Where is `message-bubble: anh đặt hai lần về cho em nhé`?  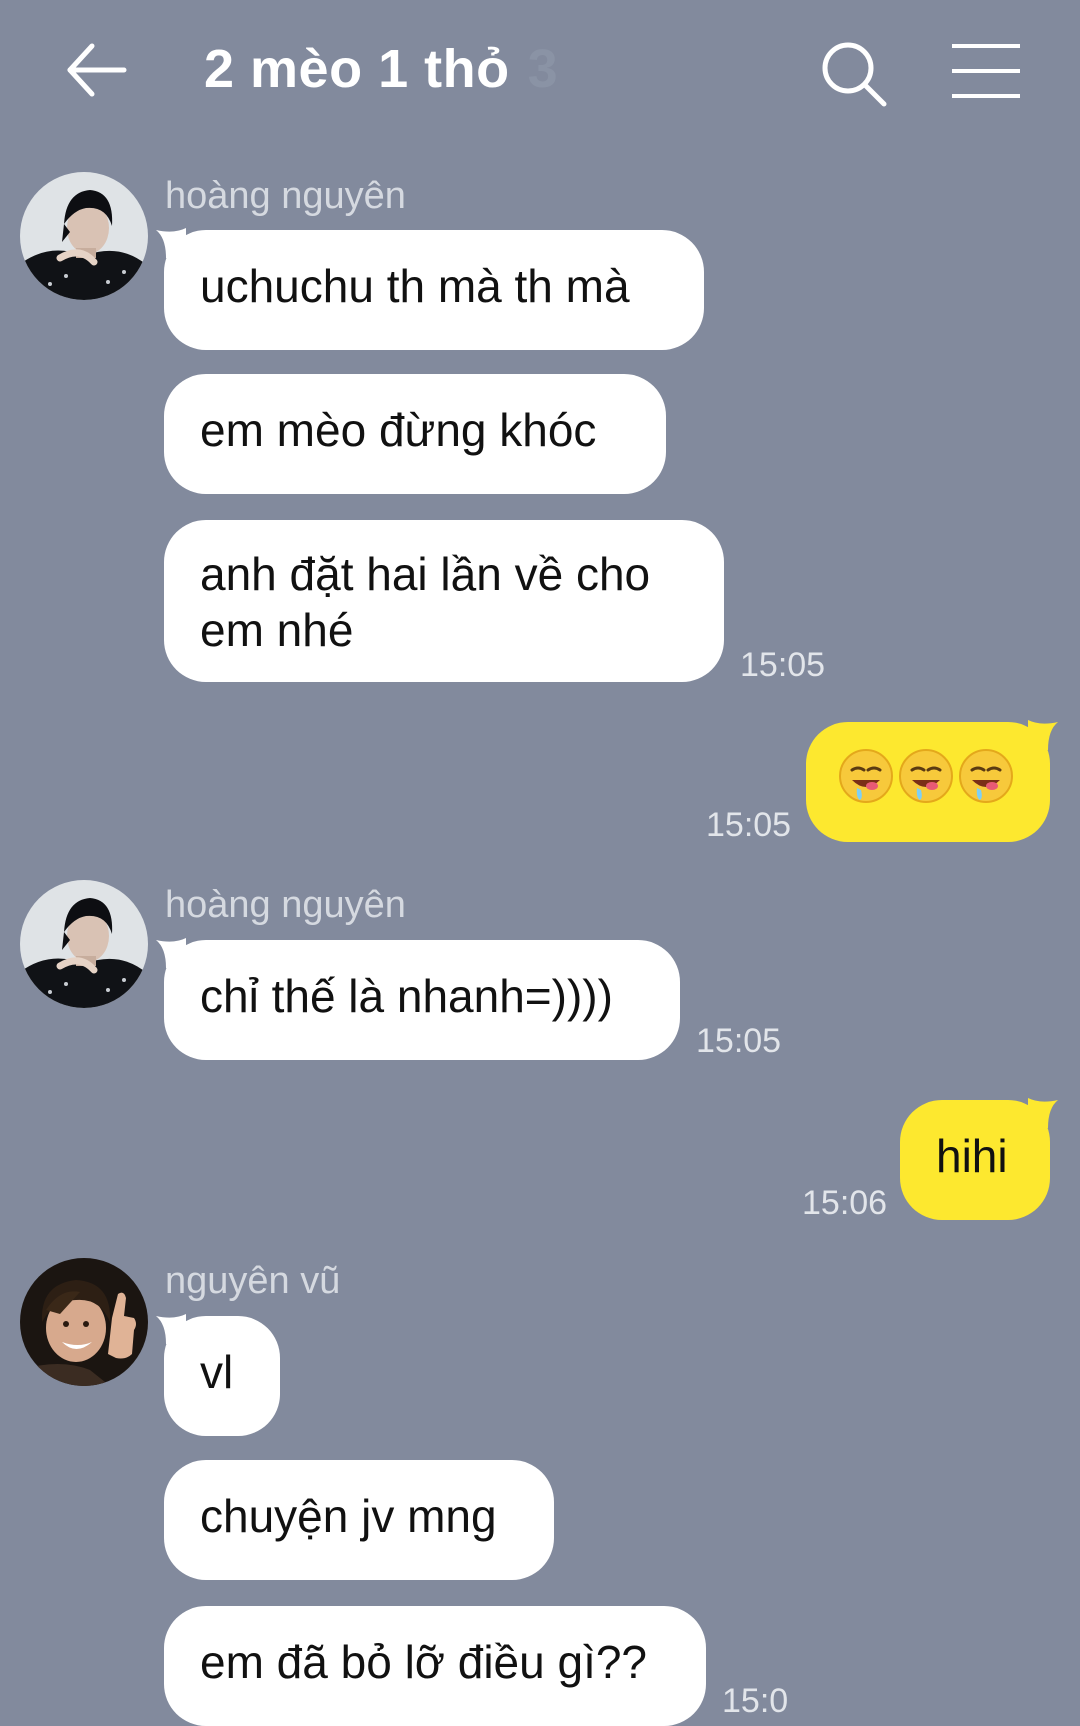 message-bubble: anh đặt hai lần về cho em nhé is located at coordinates (444, 601).